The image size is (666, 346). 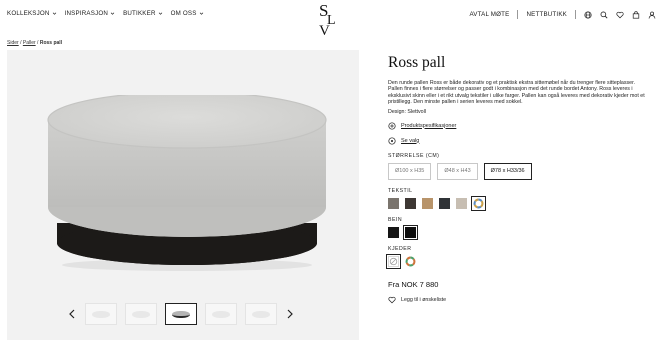 I want to click on size-option: Ø100 x H35, so click(x=410, y=171).